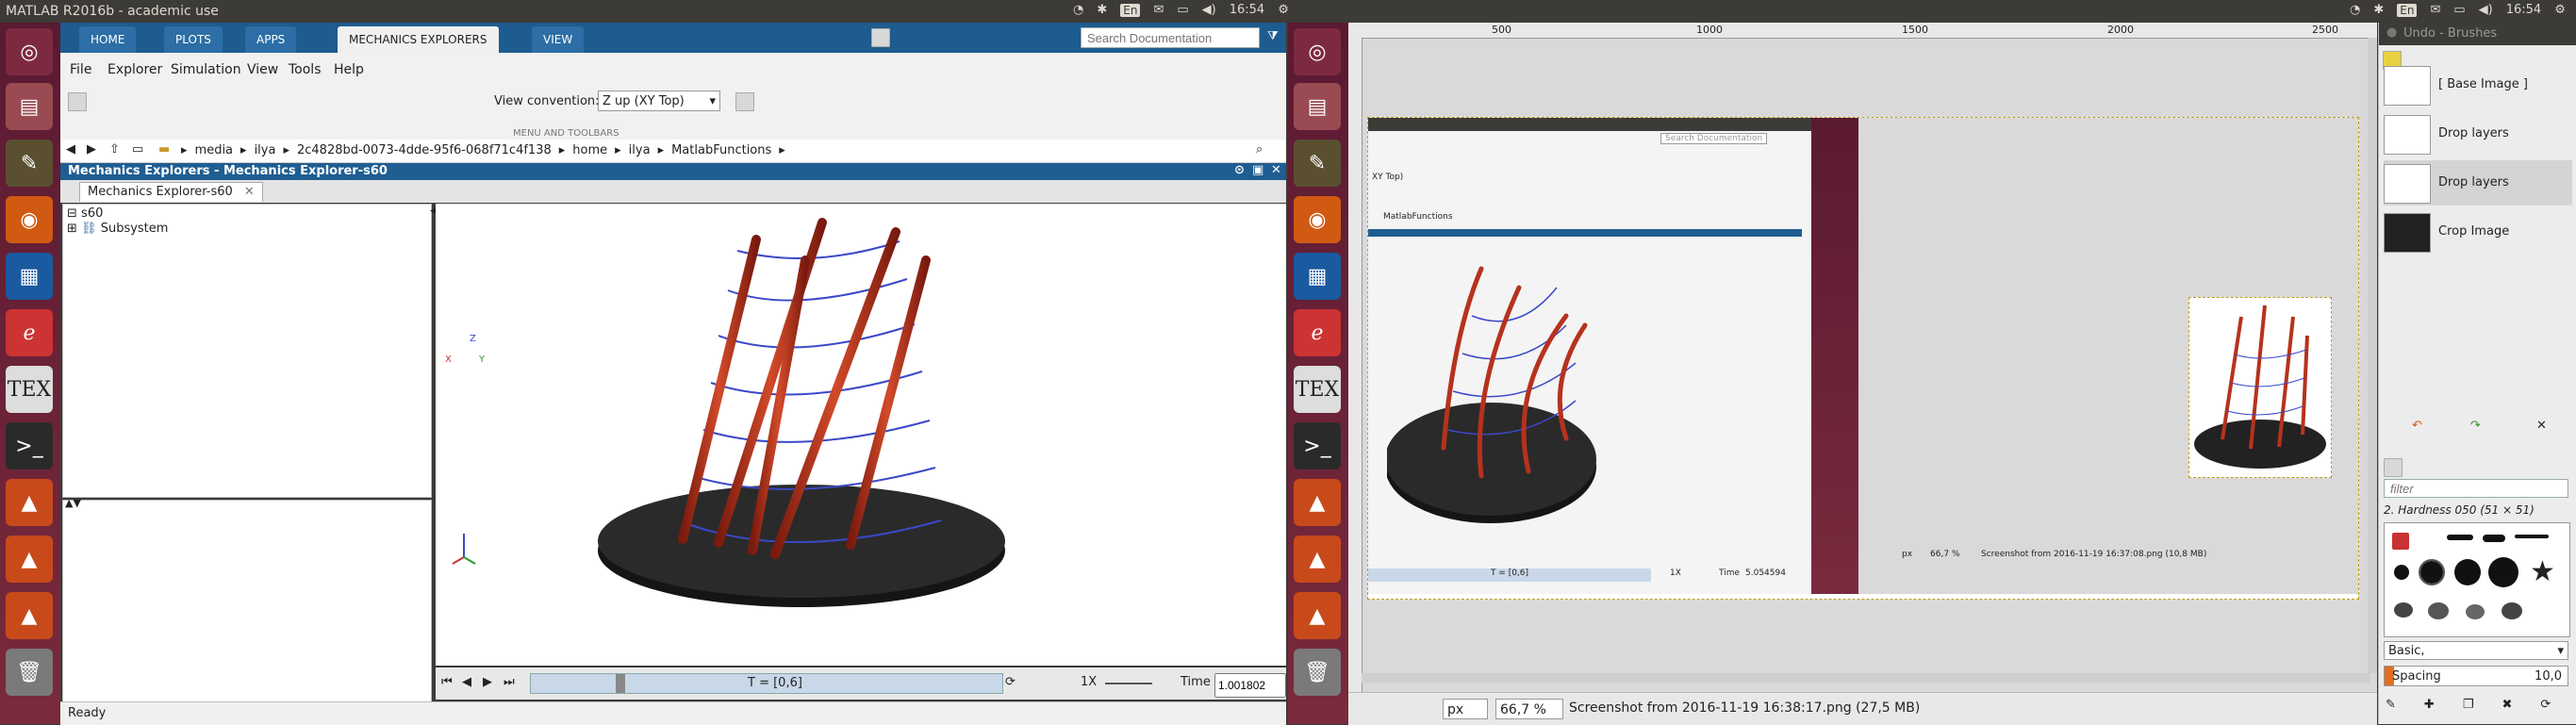 This screenshot has width=2576, height=725. What do you see at coordinates (171, 192) in the screenshot?
I see `tab-mechanics-explorer-s60: Mechanics Explorer-s60 ✕` at bounding box center [171, 192].